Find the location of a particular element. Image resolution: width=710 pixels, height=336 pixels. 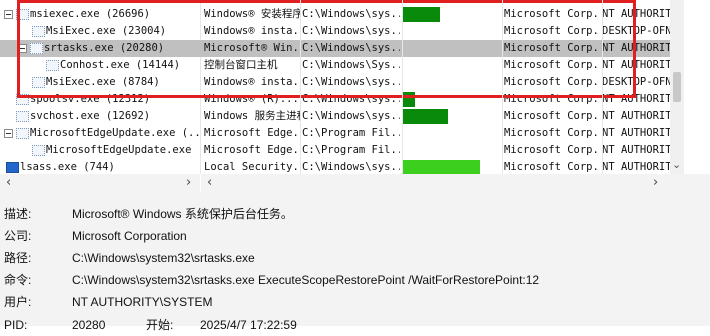

process-tree-row: msiexec.exe (26696) is located at coordinates (100, 14).